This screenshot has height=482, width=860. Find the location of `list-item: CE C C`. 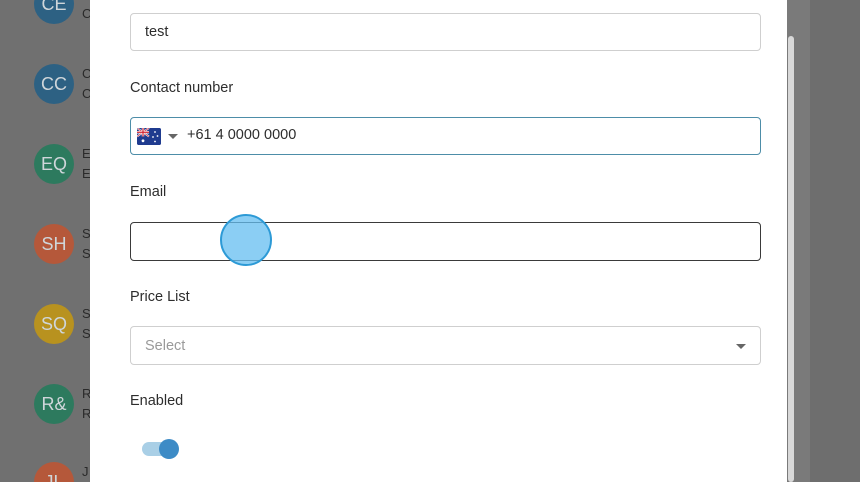

list-item: CE C C is located at coordinates (62, 12).